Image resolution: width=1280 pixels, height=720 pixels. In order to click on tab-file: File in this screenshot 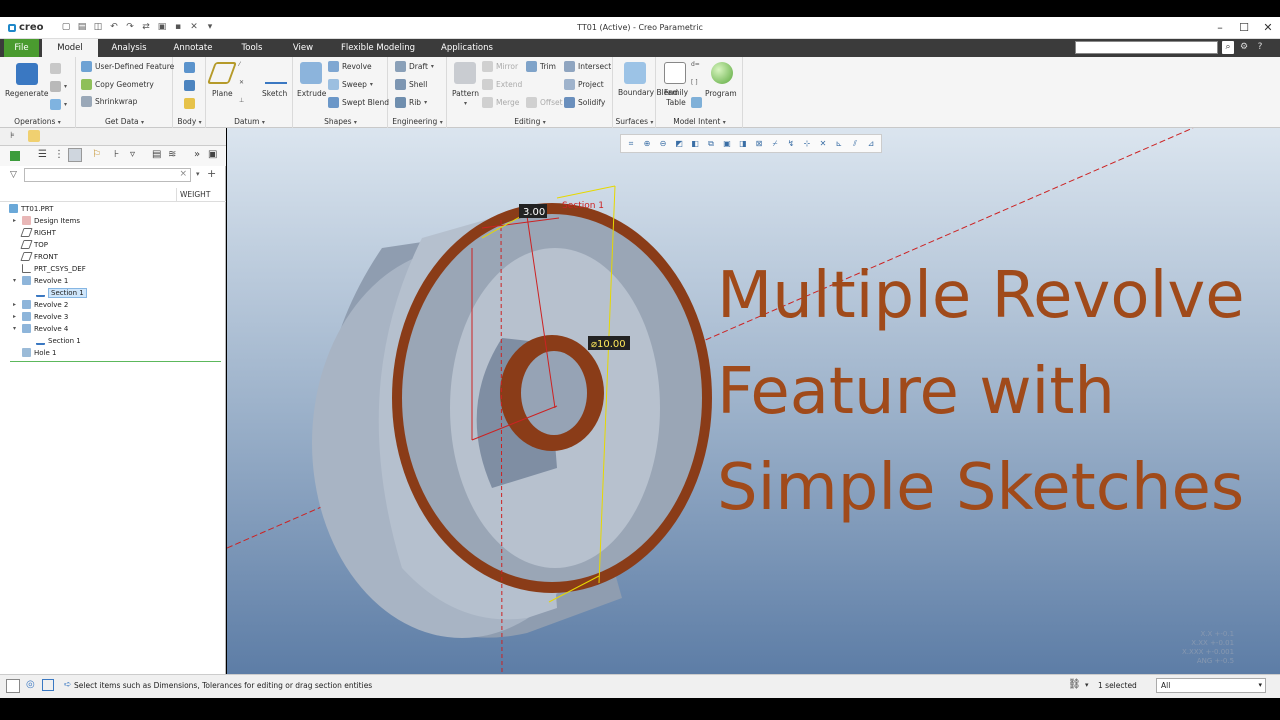, I will do `click(21, 48)`.